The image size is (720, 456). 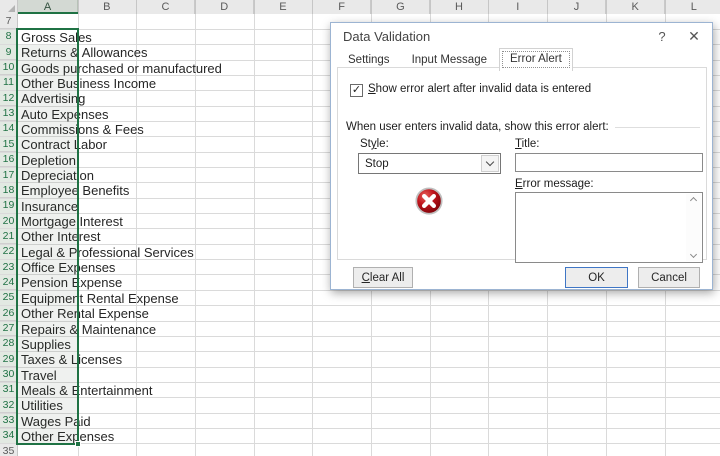 I want to click on style-dropdown: Stop, so click(x=429, y=163).